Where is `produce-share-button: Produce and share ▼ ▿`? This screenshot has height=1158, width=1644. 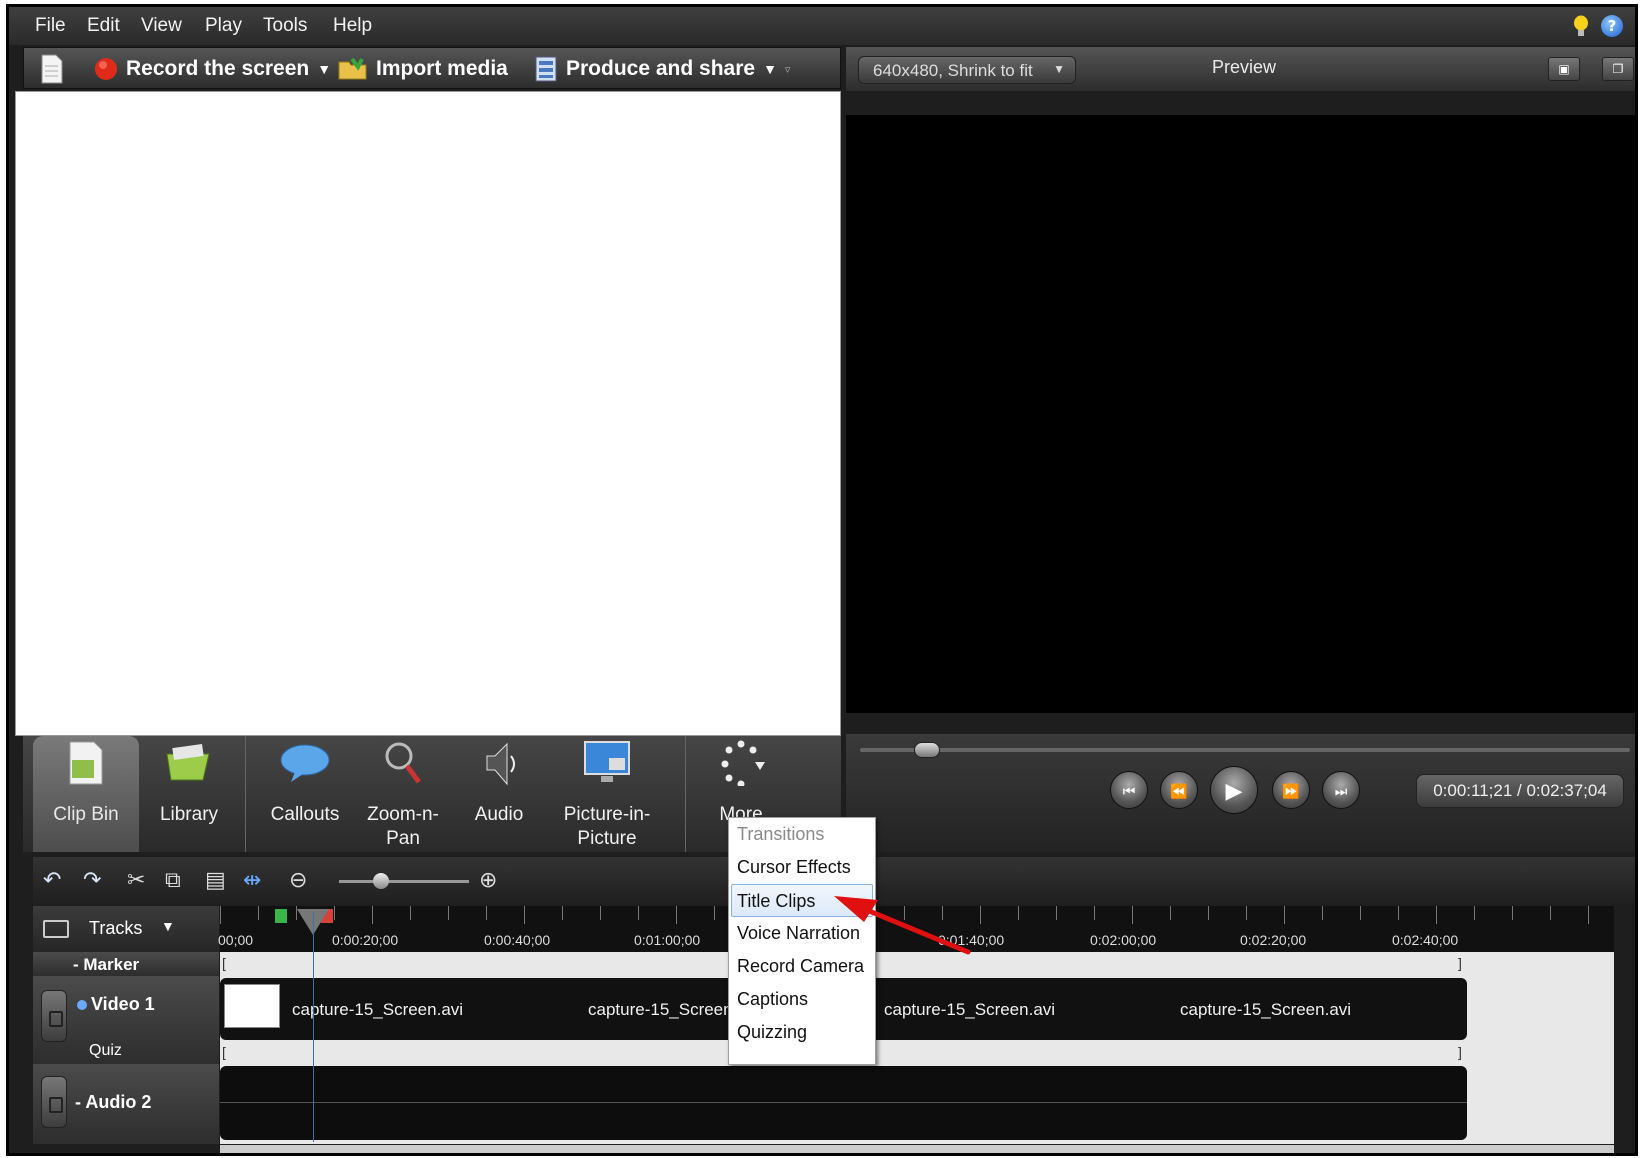
produce-share-button: Produce and share ▼ ▿ is located at coordinates (662, 69).